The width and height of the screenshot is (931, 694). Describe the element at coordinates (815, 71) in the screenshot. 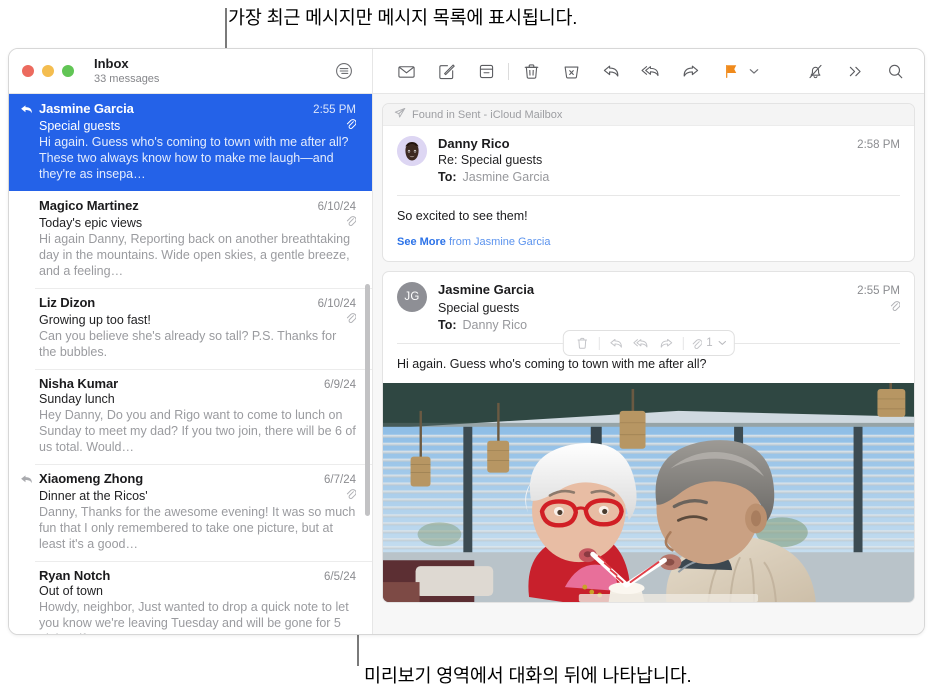

I see `bell-slash-icon` at that location.